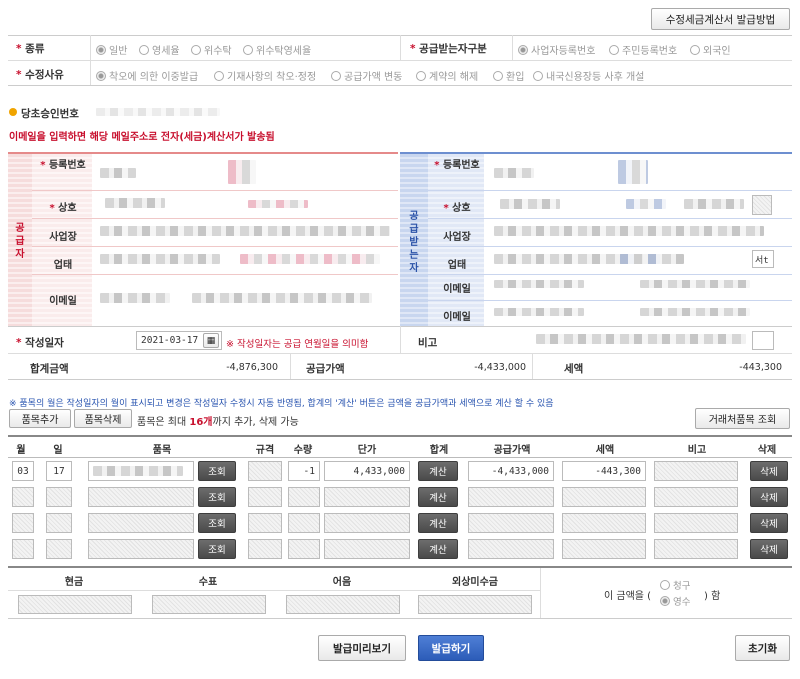  I want to click on kind-radio-1: 영세율, so click(159, 49).